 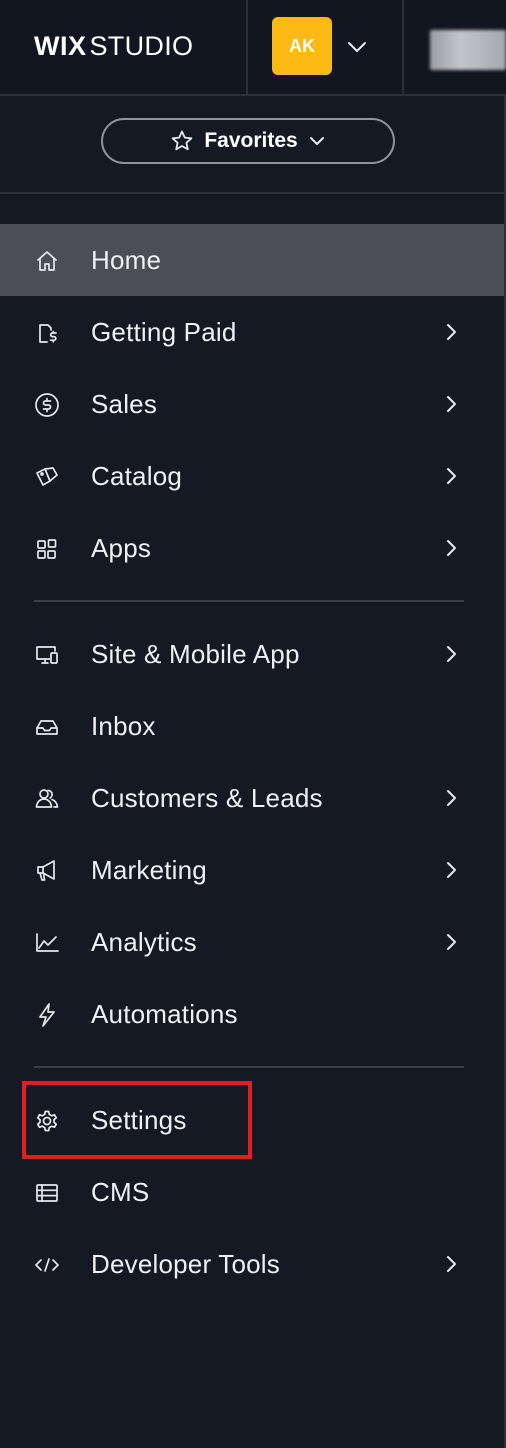 What do you see at coordinates (468, 50) in the screenshot?
I see `blurred-site-name` at bounding box center [468, 50].